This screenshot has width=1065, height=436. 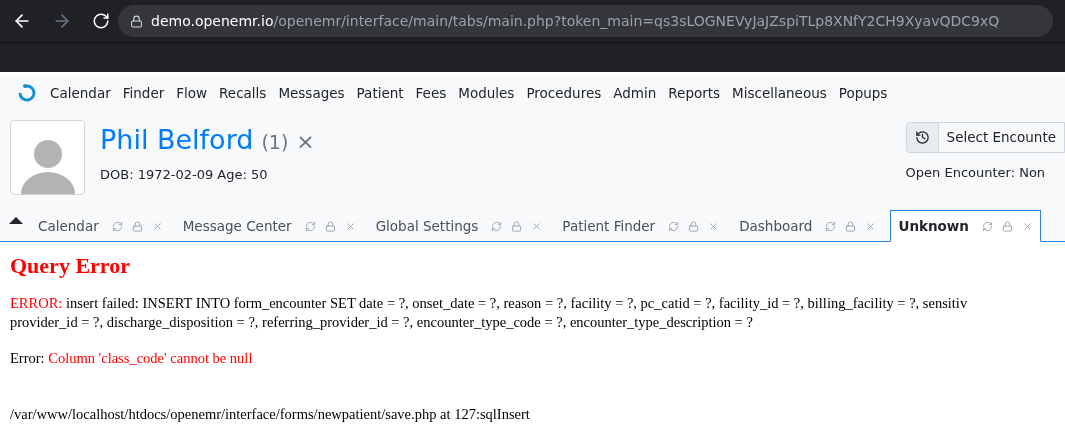 I want to click on menu-item: Recalls, so click(x=243, y=93).